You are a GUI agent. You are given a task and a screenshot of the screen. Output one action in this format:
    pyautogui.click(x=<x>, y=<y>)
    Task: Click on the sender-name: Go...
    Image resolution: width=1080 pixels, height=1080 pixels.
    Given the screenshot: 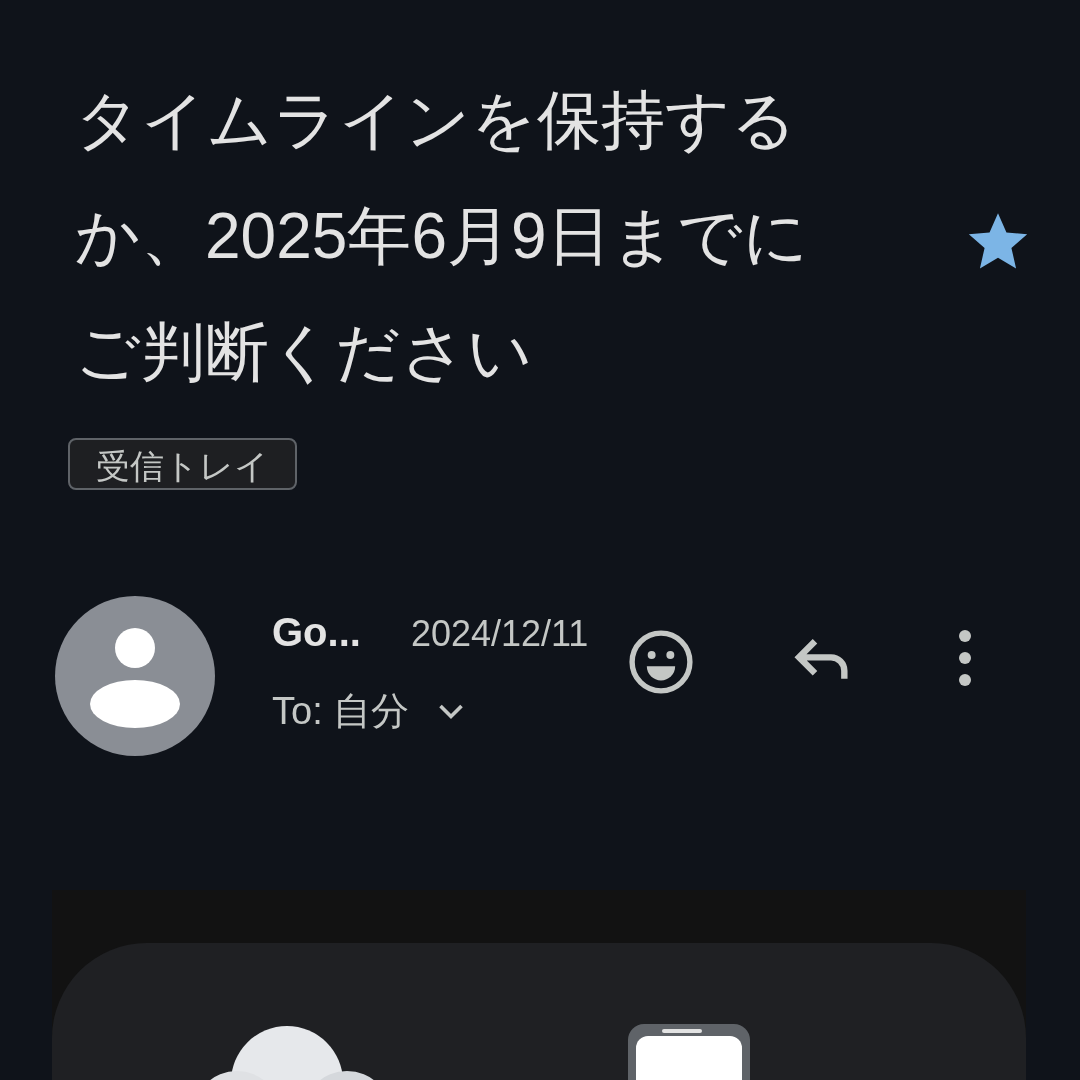 What is the action you would take?
    pyautogui.click(x=316, y=632)
    